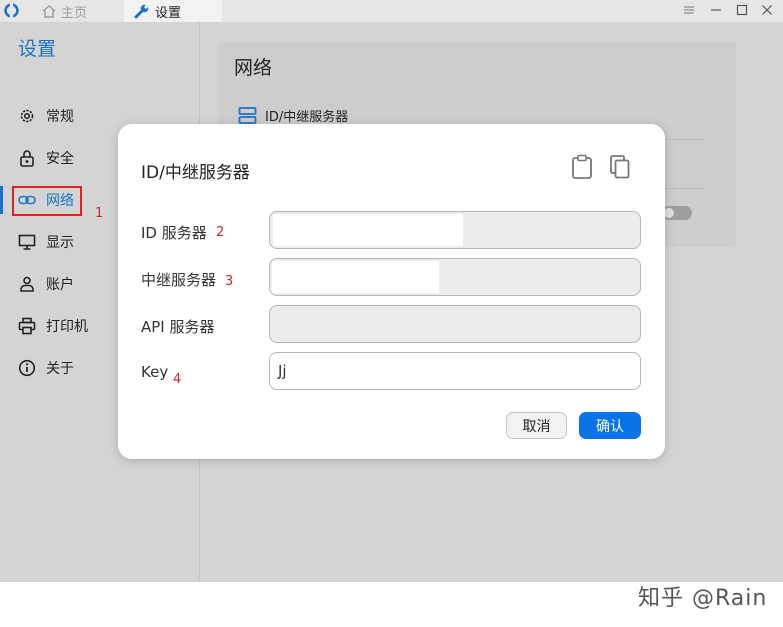 The image size is (783, 627). Describe the element at coordinates (60, 369) in the screenshot. I see `sidebar-item-label: 关于` at that location.